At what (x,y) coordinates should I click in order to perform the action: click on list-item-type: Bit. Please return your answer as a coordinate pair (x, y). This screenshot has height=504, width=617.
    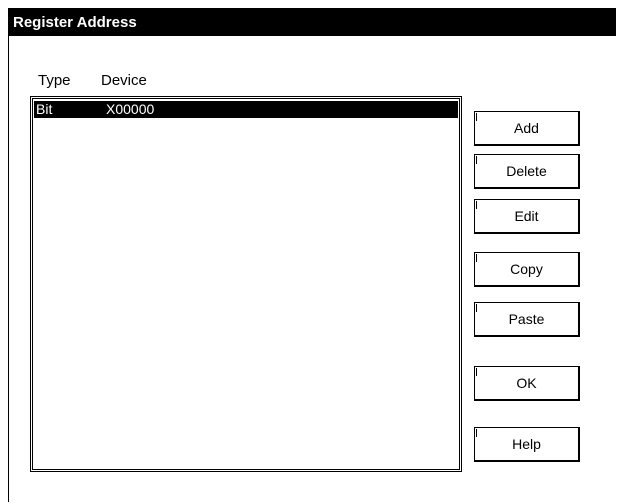
    Looking at the image, I should click on (44, 109).